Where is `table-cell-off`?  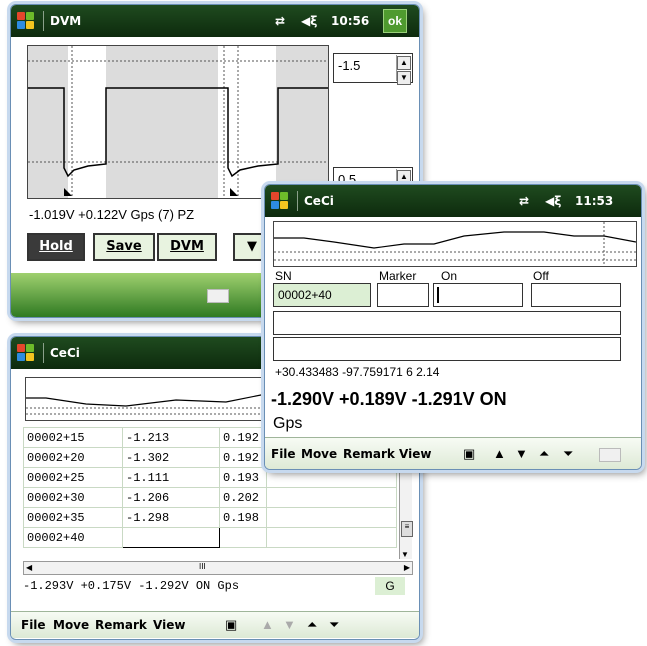
table-cell-off is located at coordinates (243, 537).